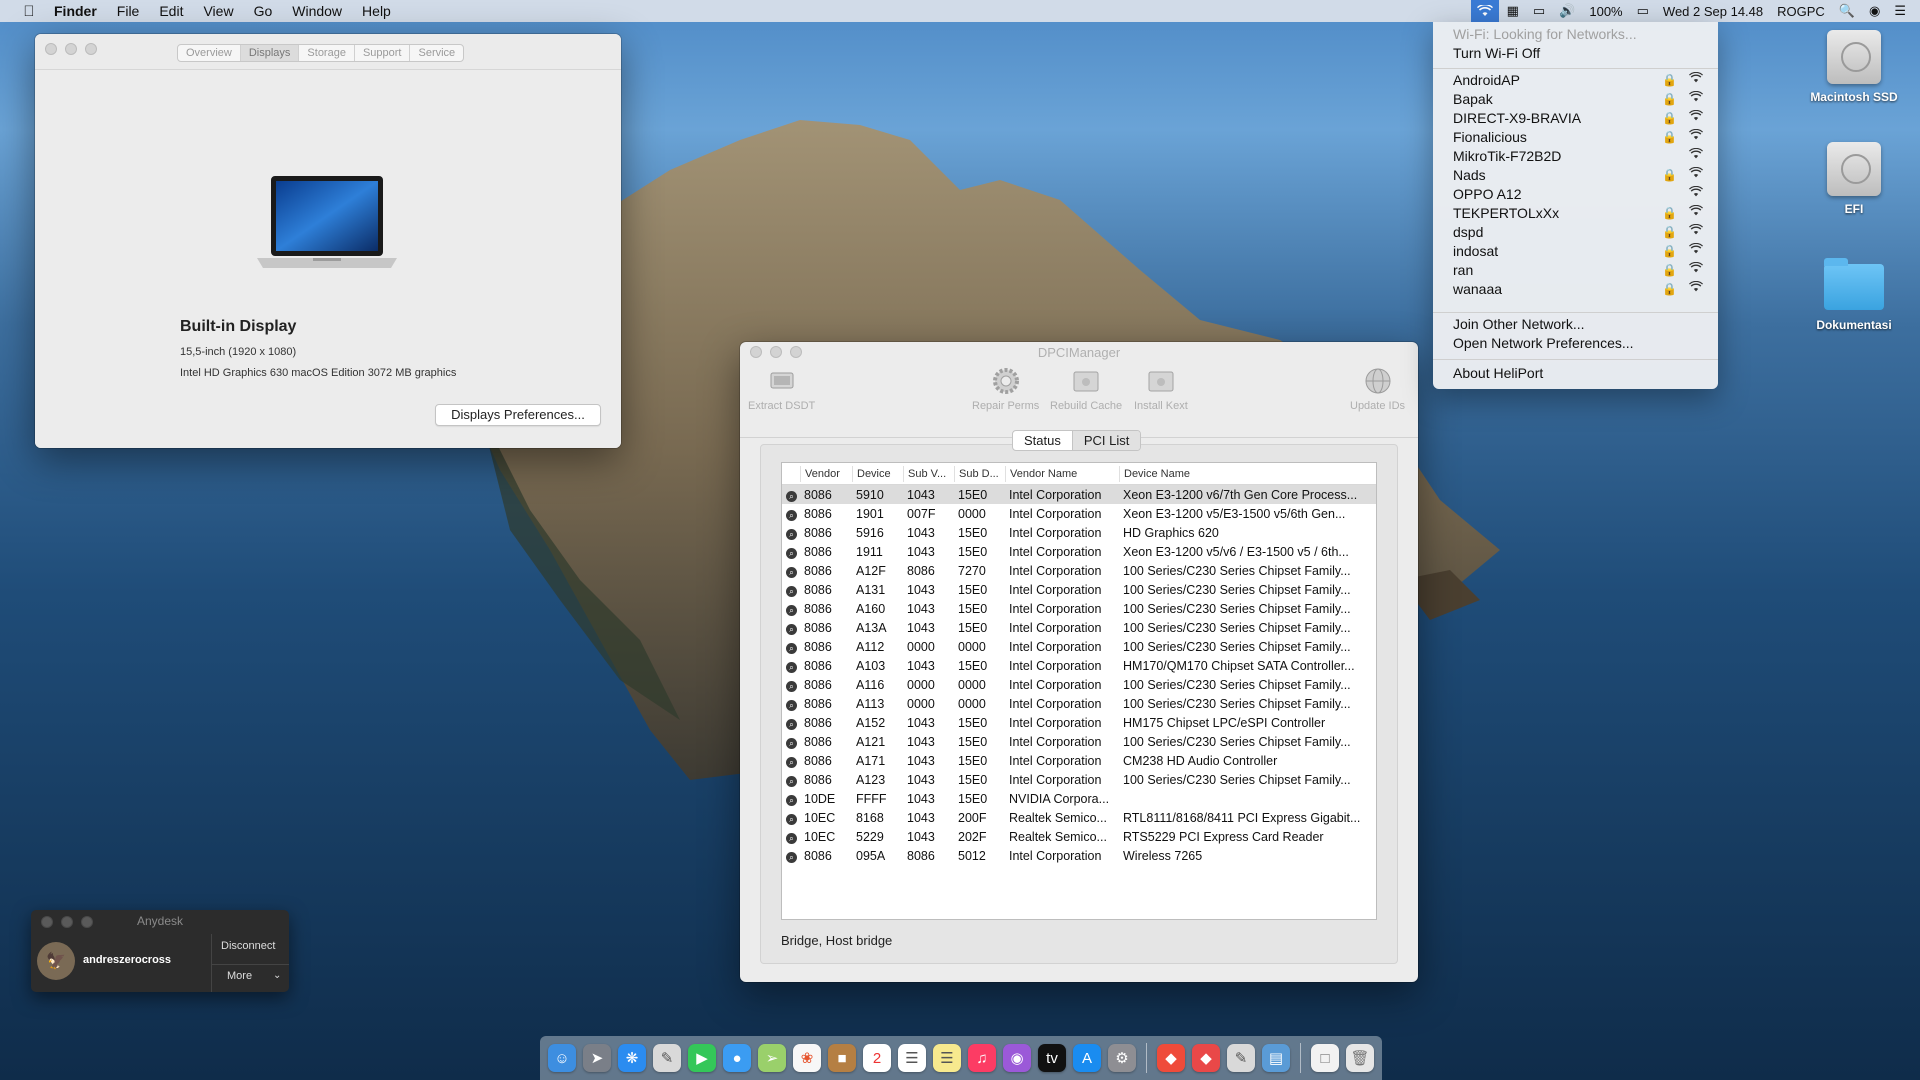 The height and width of the screenshot is (1080, 1920). I want to click on tab-status: Status, so click(1043, 440).